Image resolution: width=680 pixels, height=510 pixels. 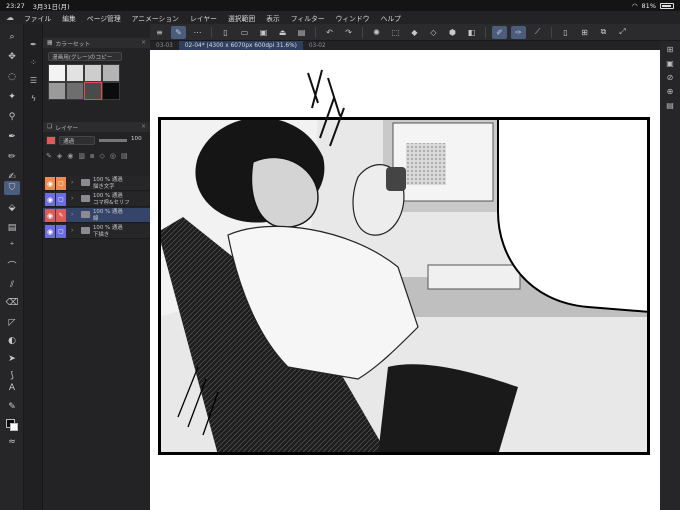 What do you see at coordinates (670, 63) in the screenshot?
I see `navigator-icon: ▣` at bounding box center [670, 63].